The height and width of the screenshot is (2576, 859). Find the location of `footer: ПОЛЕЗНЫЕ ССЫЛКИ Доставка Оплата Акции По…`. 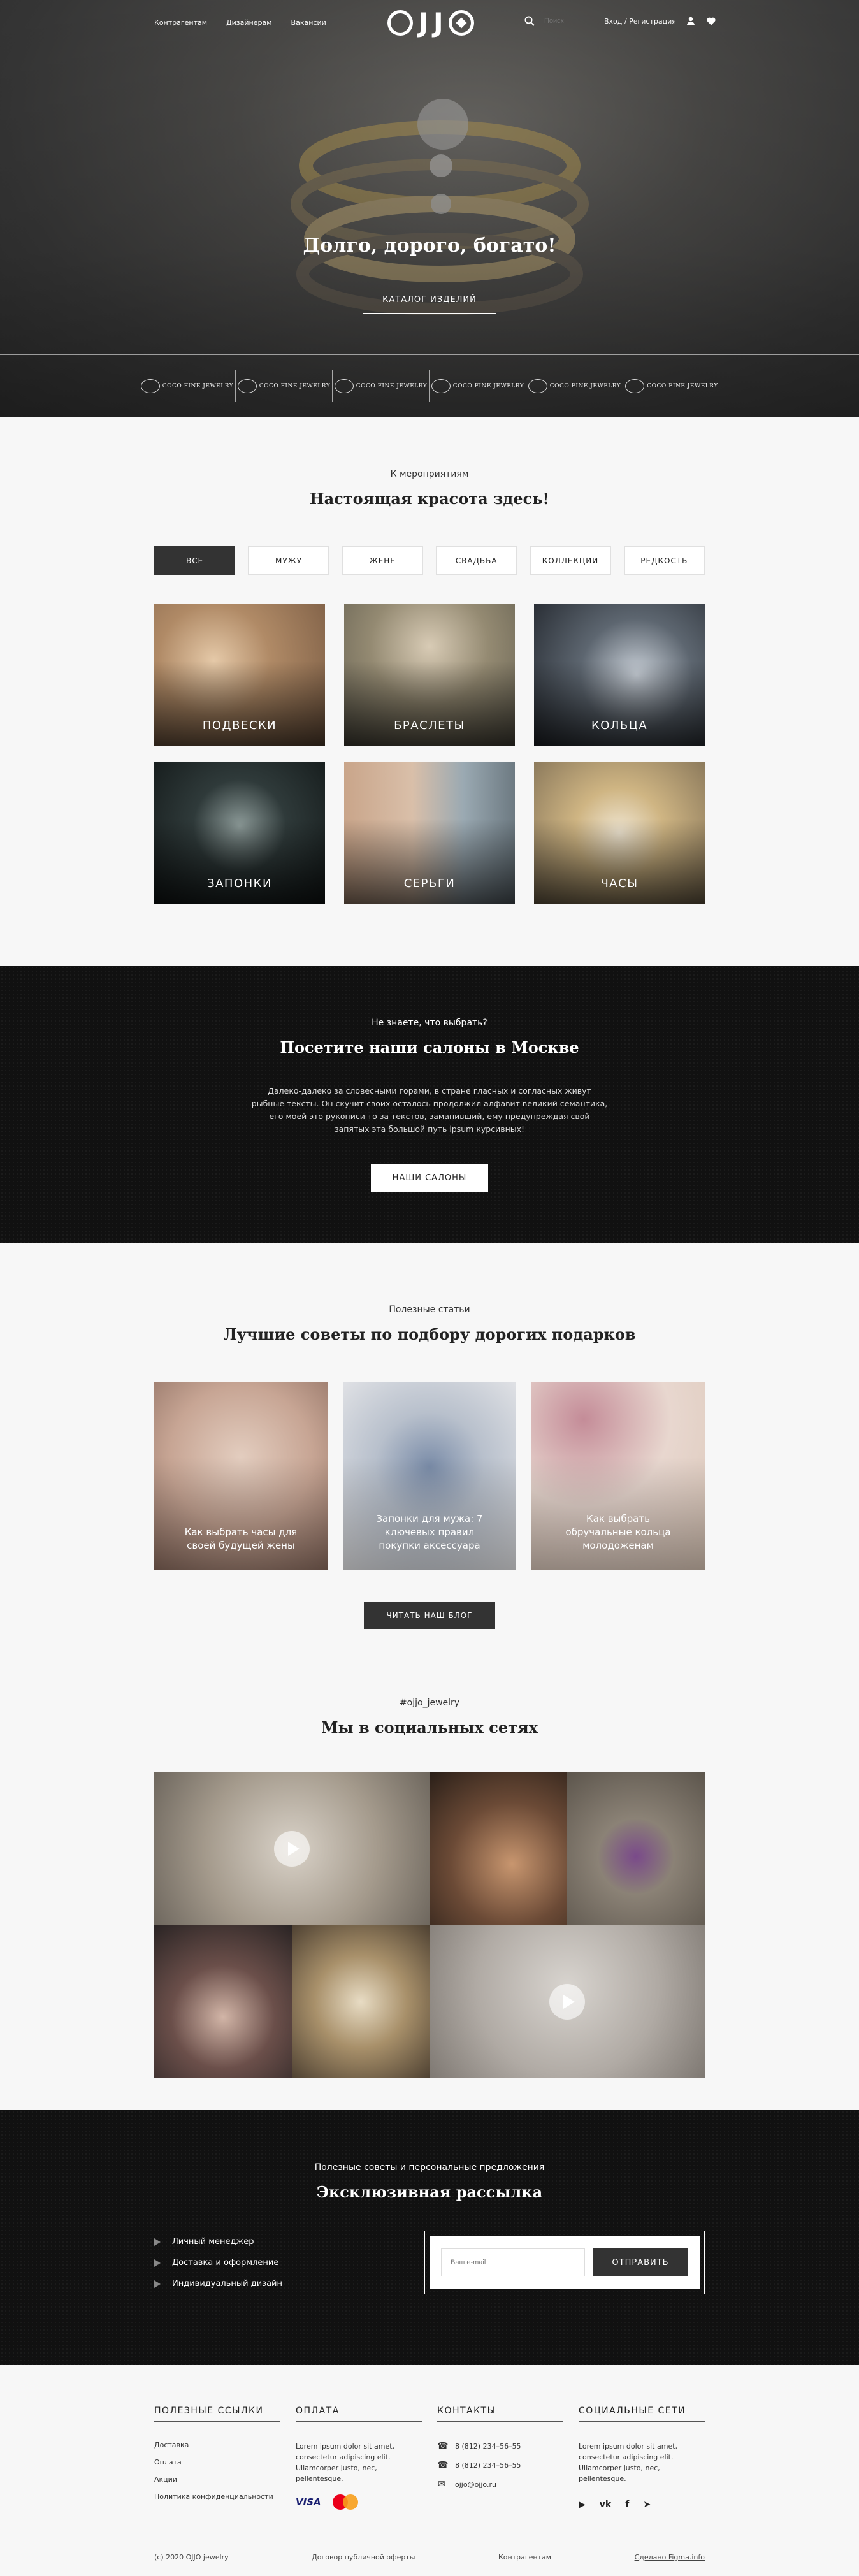

footer: ПОЛЕЗНЫЕ ССЫЛКИ Доставка Оплата Акции По… is located at coordinates (429, 2470).